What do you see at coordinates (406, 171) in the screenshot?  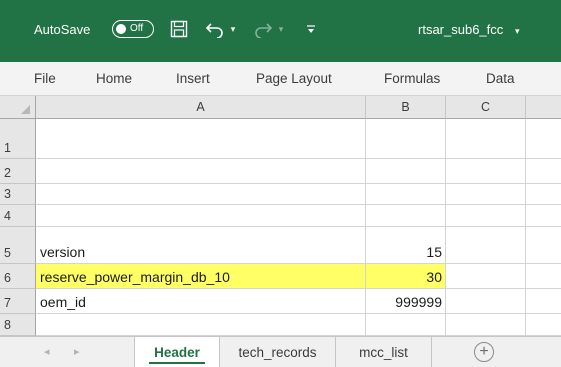 I see `cell-b2` at bounding box center [406, 171].